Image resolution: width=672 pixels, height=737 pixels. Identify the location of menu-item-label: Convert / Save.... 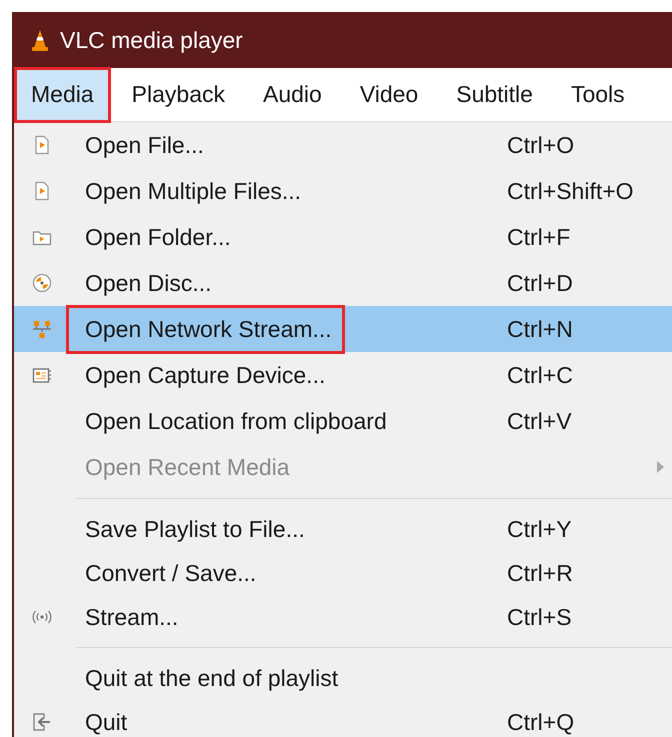
(170, 573).